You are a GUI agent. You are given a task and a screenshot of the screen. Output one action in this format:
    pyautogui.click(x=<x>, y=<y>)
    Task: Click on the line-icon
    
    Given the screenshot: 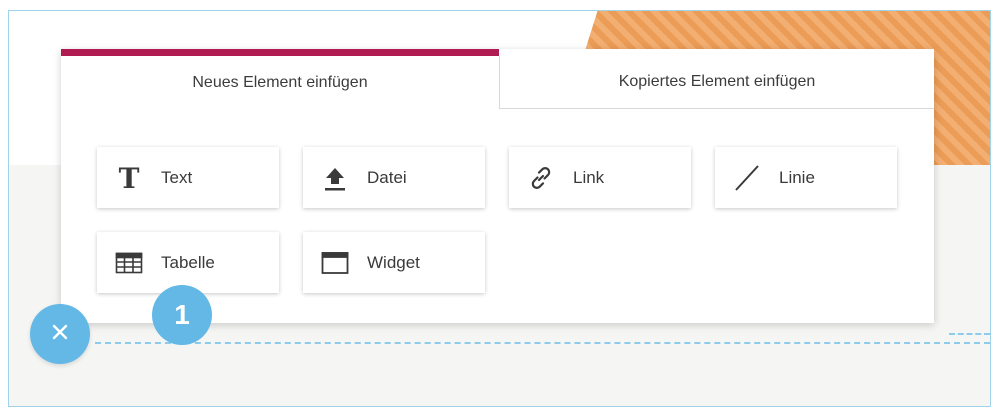 What is the action you would take?
    pyautogui.click(x=747, y=178)
    